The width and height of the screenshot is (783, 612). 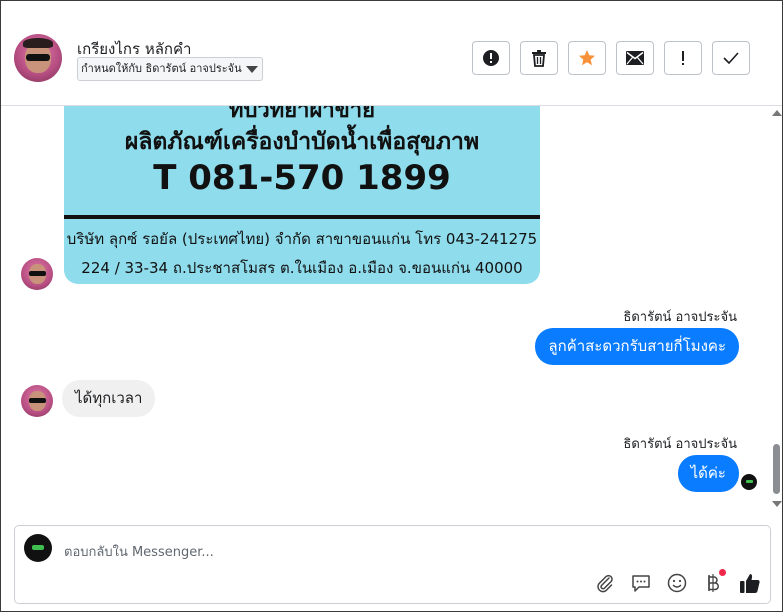 What do you see at coordinates (776, 469) in the screenshot?
I see `scrollbar-thumb` at bounding box center [776, 469].